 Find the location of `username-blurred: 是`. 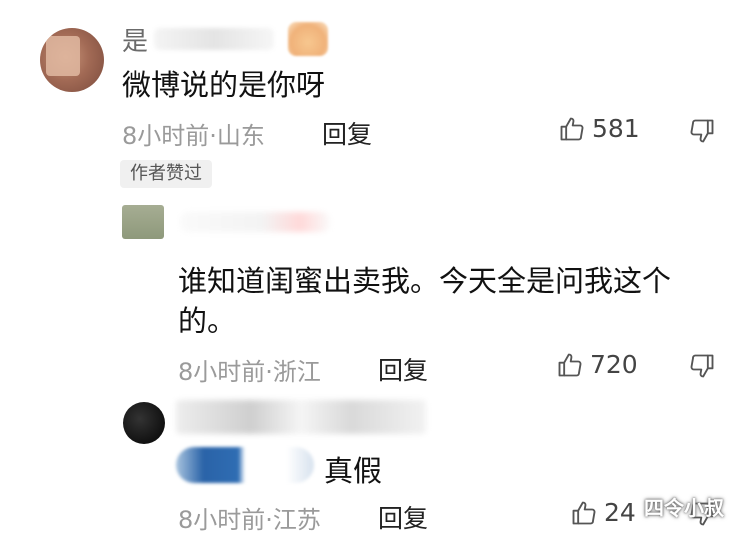

username-blurred: 是 is located at coordinates (202, 39).